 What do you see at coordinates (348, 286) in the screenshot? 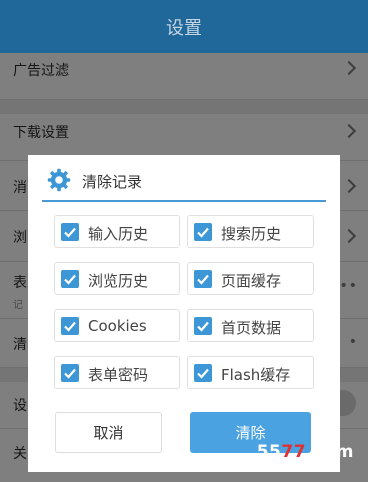
I see `more-icon: ••` at bounding box center [348, 286].